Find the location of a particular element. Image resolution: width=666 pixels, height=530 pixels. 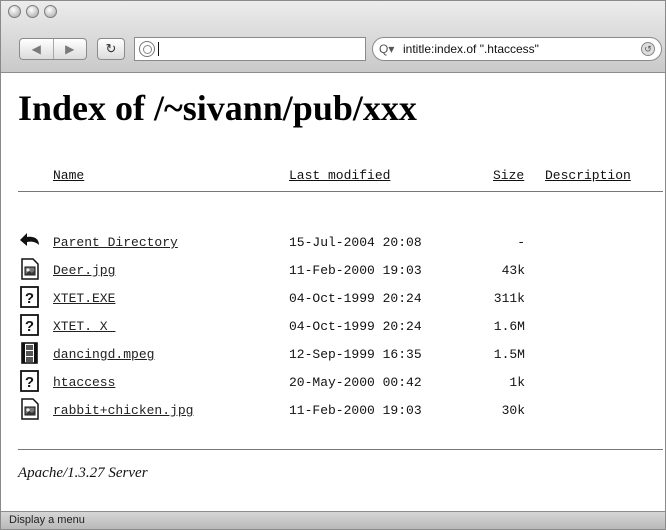

file-size: - is located at coordinates (521, 242).